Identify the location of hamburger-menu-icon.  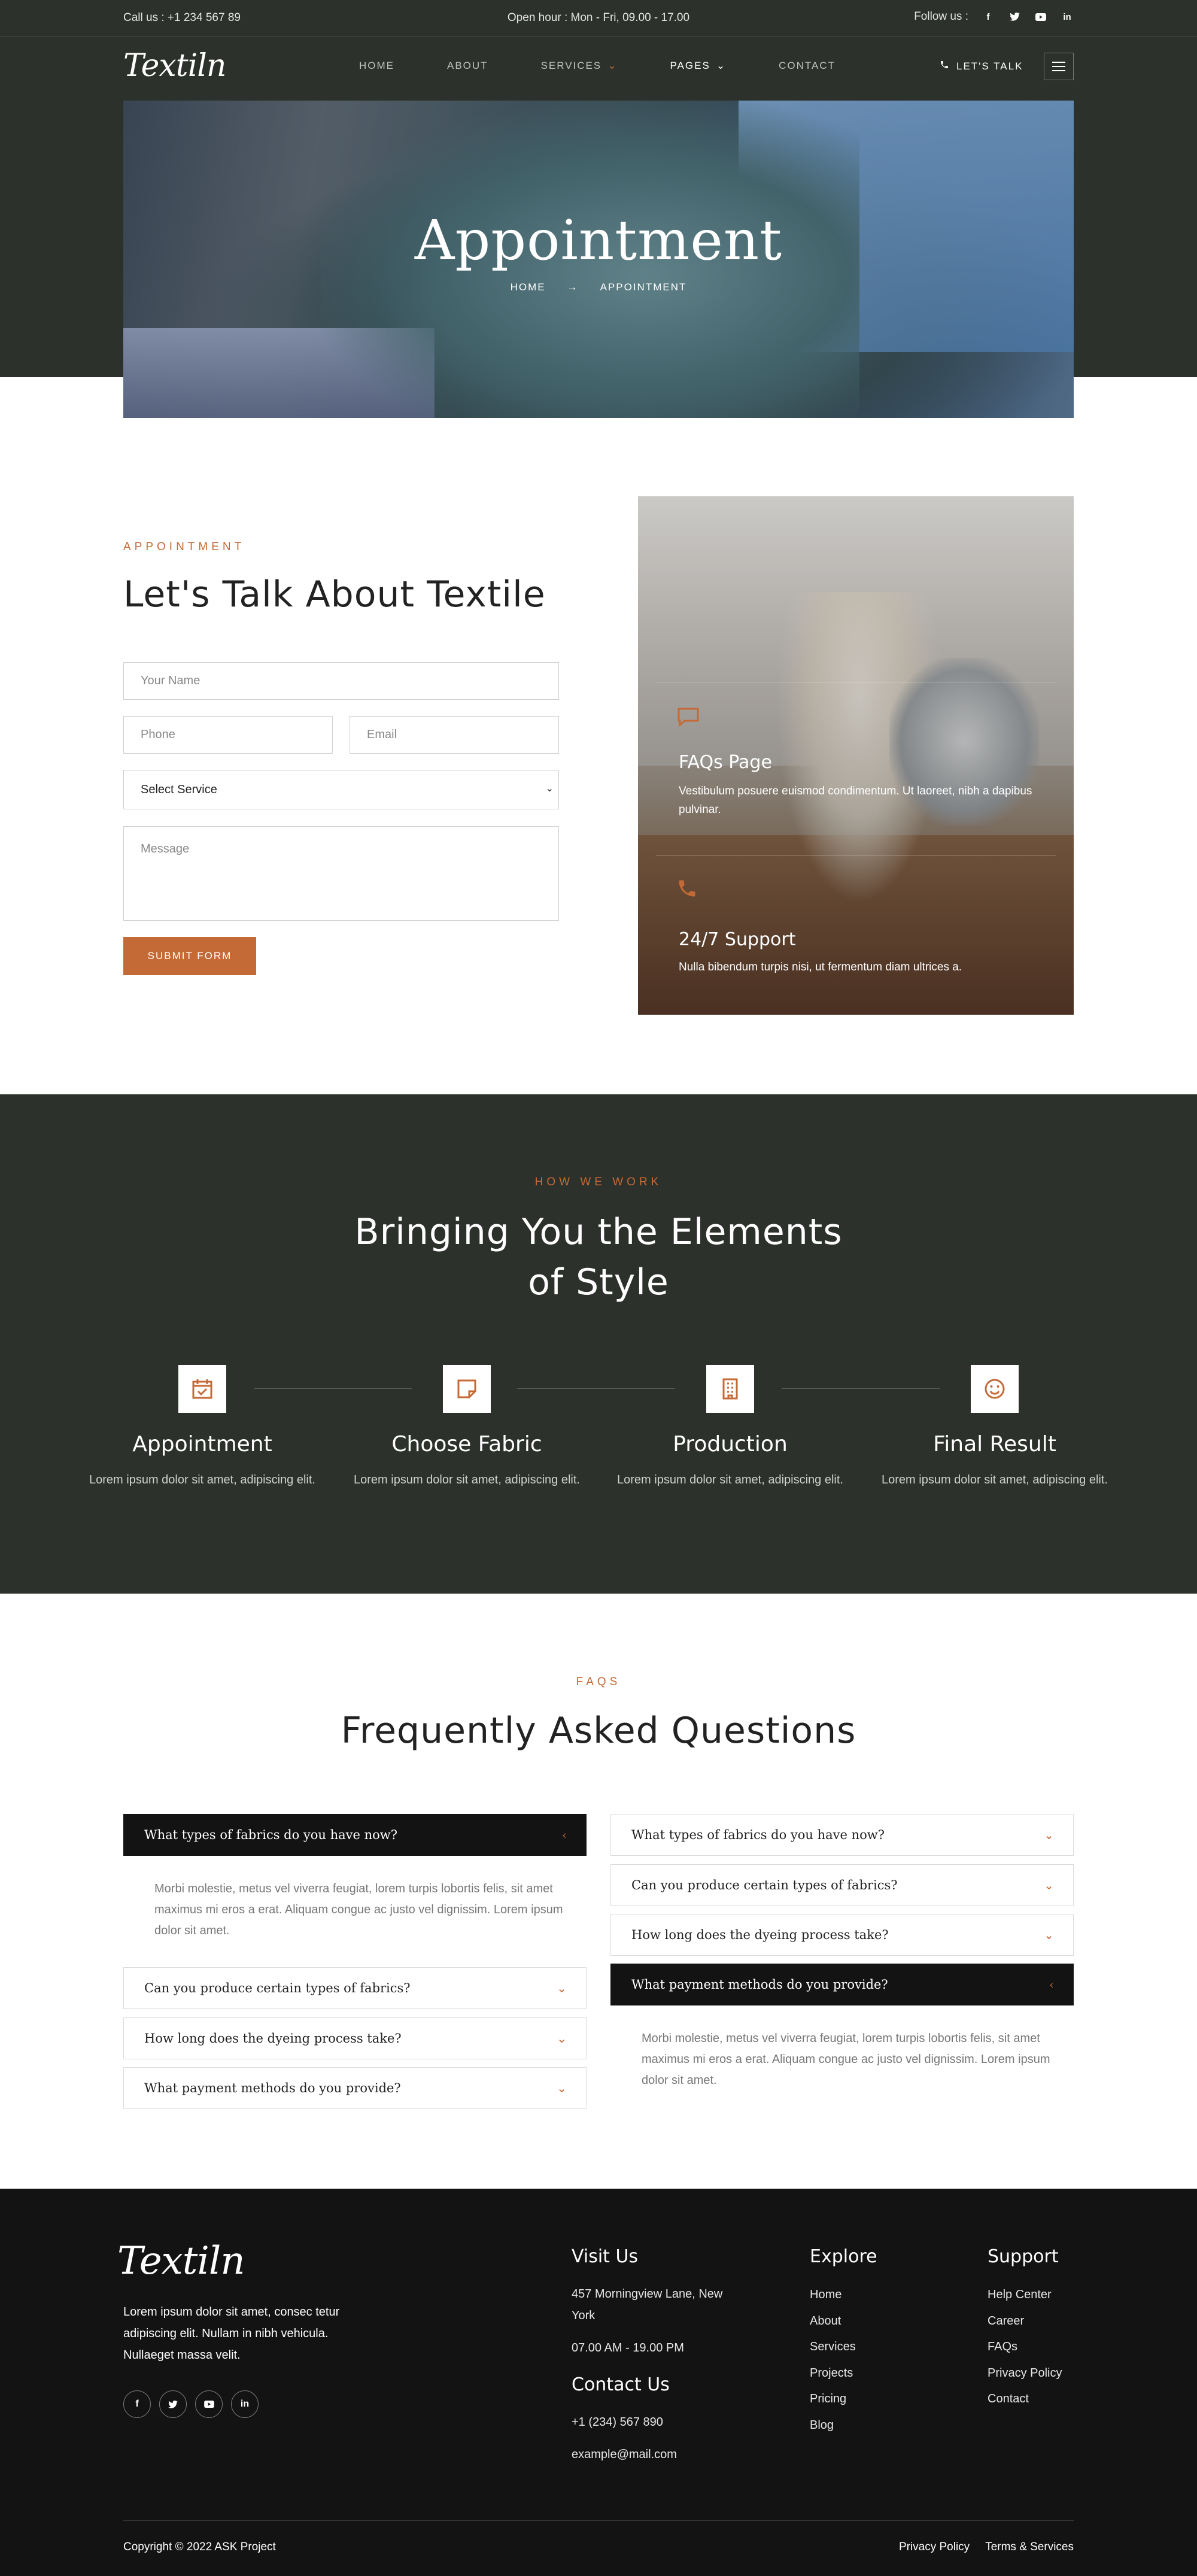
(1059, 66).